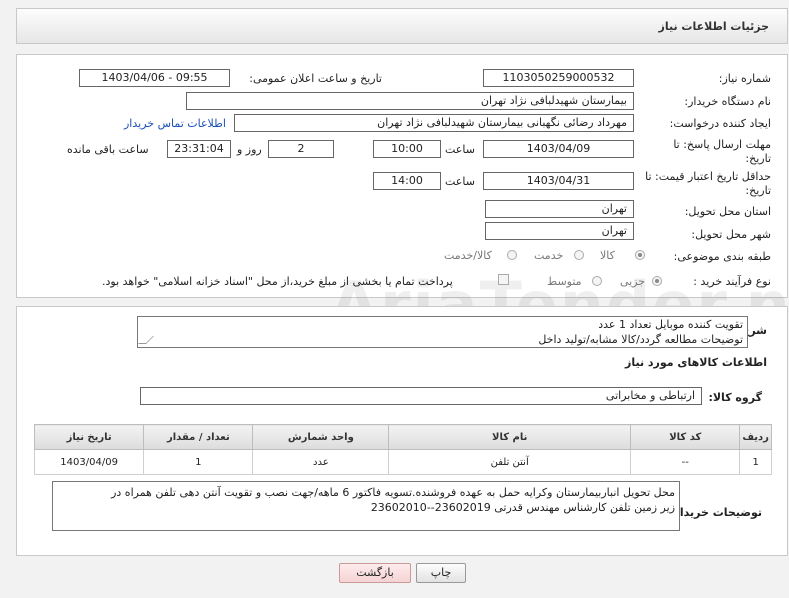  I want to click on description-line-1: تقویت کننده موبایل تعداد 1 عدد, so click(670, 324).